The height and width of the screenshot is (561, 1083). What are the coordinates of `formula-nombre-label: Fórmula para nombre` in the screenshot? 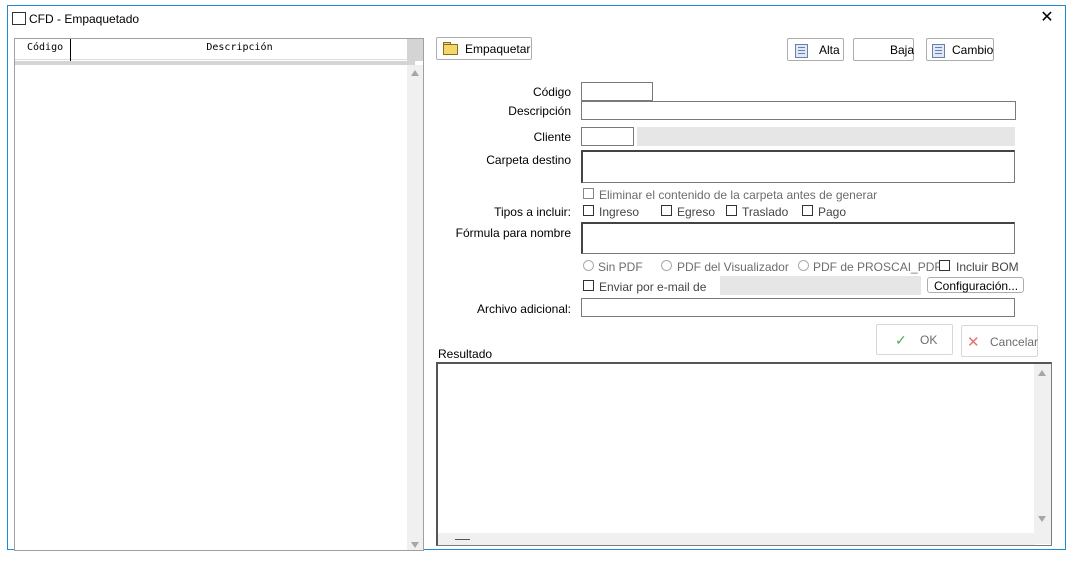 It's located at (513, 233).